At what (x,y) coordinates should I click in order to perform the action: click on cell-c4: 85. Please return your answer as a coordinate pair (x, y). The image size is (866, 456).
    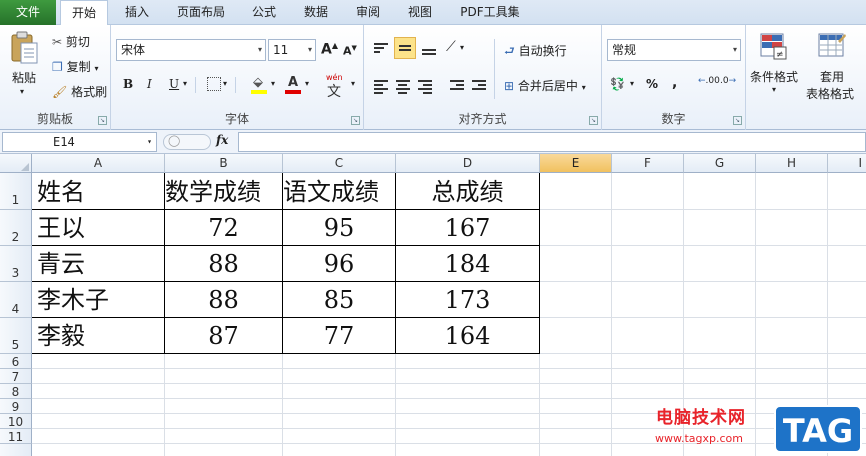
    Looking at the image, I should click on (339, 300).